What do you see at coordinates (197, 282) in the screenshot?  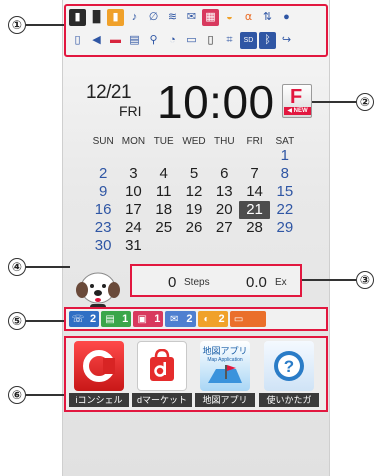 I see `steps-unit: Steps` at bounding box center [197, 282].